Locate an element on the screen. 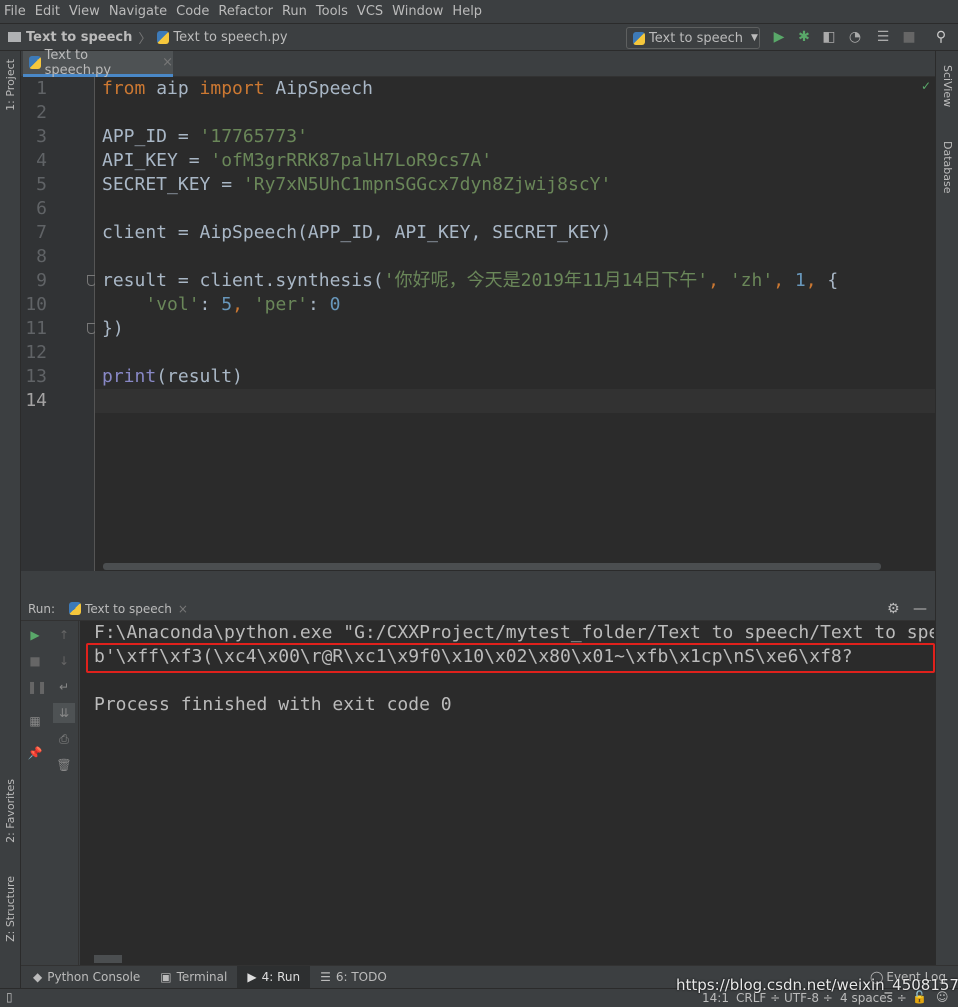  run-tab: Text to speech × is located at coordinates (128, 609).